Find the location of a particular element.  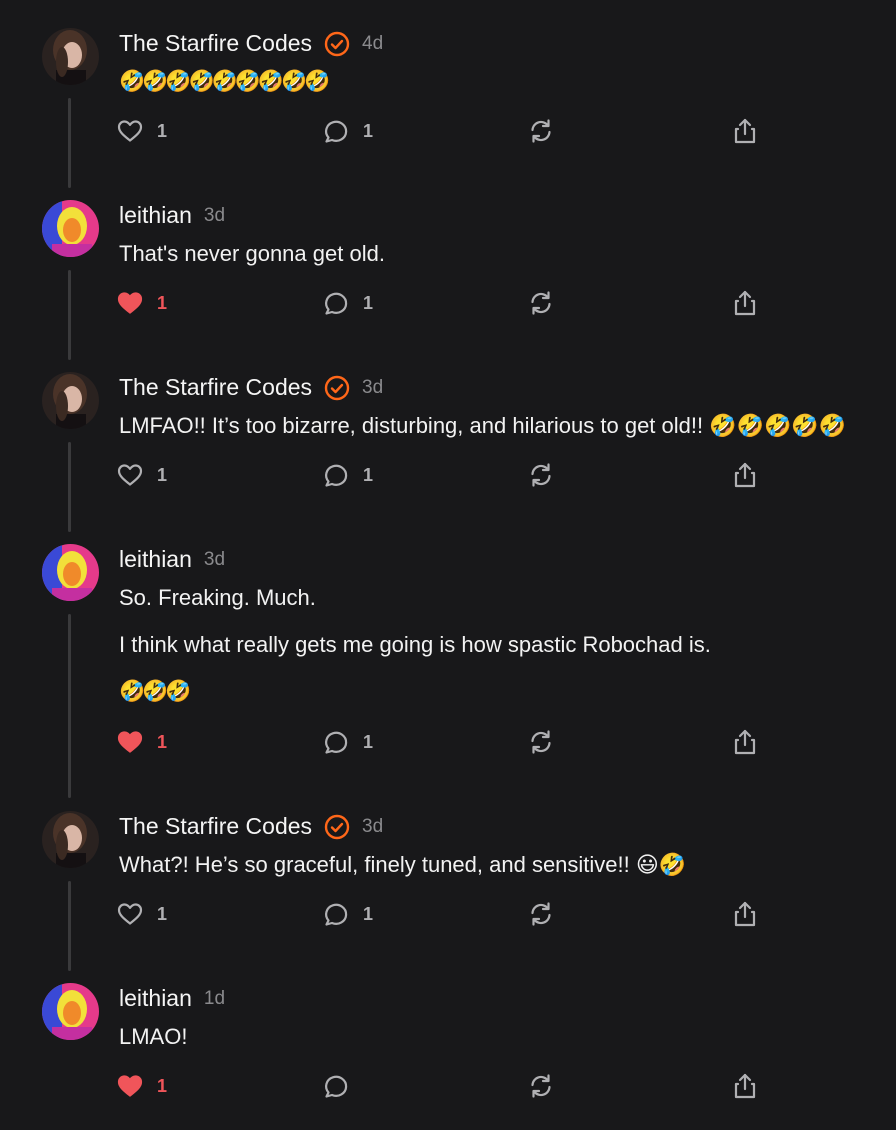

comment-body: 🤣🤣🤣🤣🤣🤣🤣🤣🤣 is located at coordinates (504, 91).